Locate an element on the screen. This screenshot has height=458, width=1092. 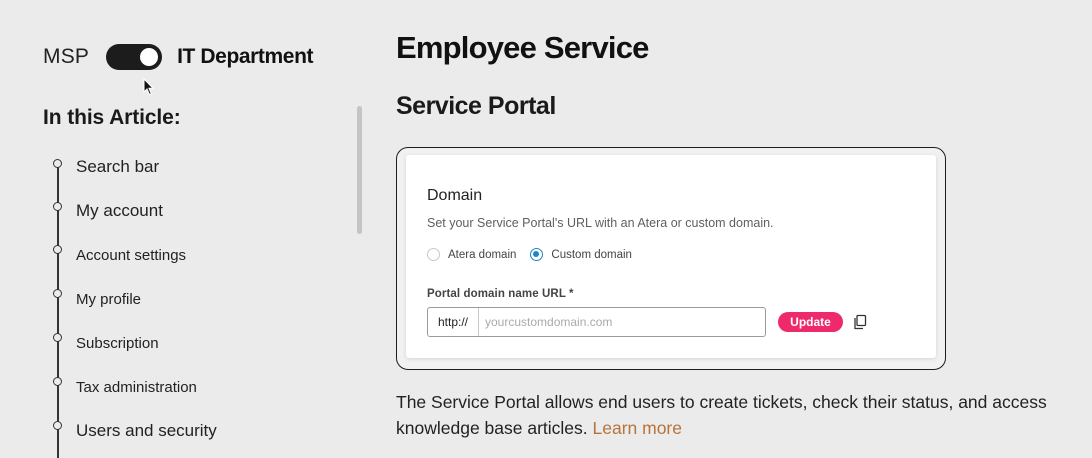
toc-item-users-and-security: Users and security is located at coordinates (146, 431).